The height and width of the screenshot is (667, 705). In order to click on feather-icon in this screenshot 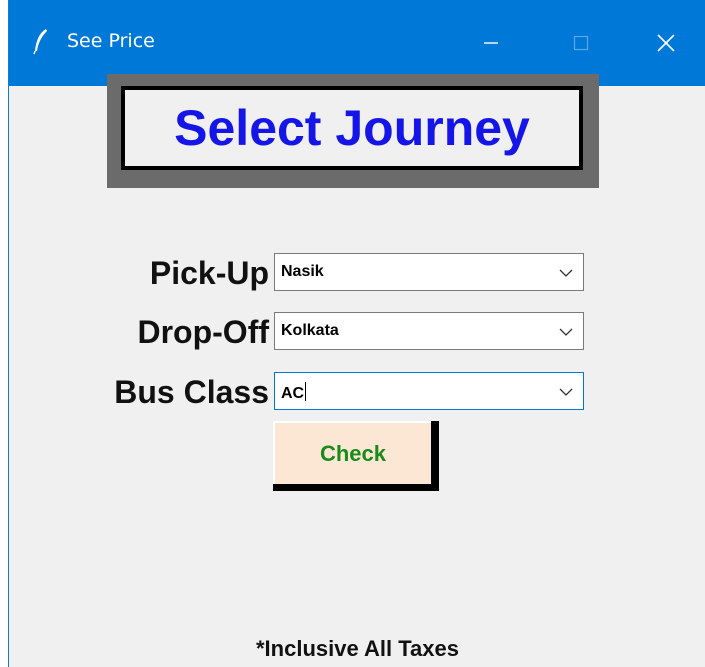, I will do `click(40, 42)`.